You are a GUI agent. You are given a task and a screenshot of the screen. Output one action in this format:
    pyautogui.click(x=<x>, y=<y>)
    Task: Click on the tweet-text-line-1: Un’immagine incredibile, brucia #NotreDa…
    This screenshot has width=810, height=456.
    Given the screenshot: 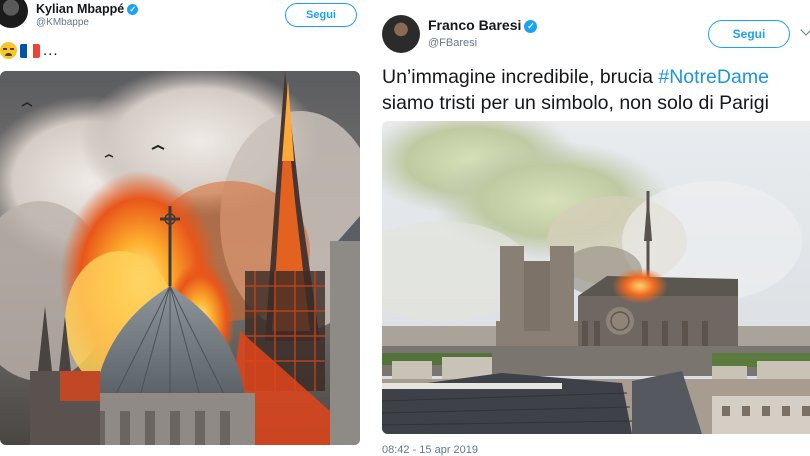 What is the action you would take?
    pyautogui.click(x=596, y=77)
    